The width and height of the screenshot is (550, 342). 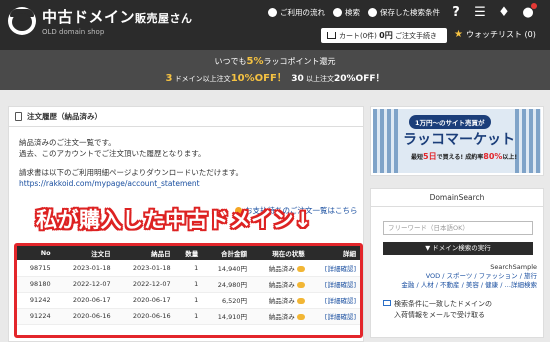 I want to click on table-header-row: No 注文日 納品日 数量 合計金額 現在の状態 詳細, so click(x=188, y=253).